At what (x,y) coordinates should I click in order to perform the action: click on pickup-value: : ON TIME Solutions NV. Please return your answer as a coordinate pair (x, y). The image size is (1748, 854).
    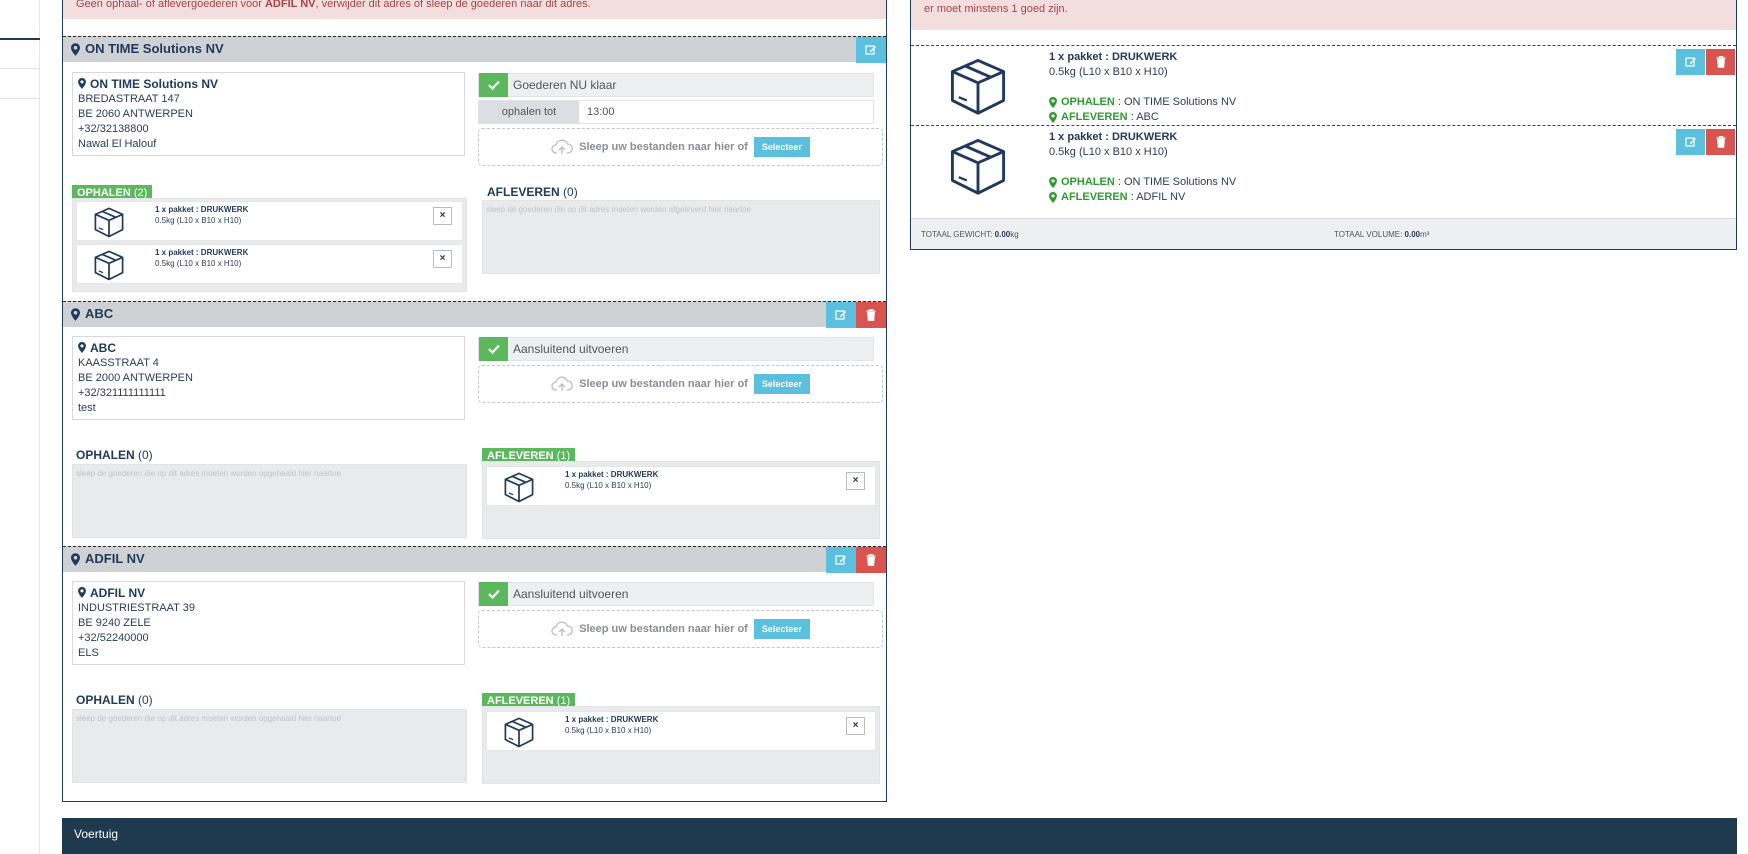
    Looking at the image, I should click on (1177, 182).